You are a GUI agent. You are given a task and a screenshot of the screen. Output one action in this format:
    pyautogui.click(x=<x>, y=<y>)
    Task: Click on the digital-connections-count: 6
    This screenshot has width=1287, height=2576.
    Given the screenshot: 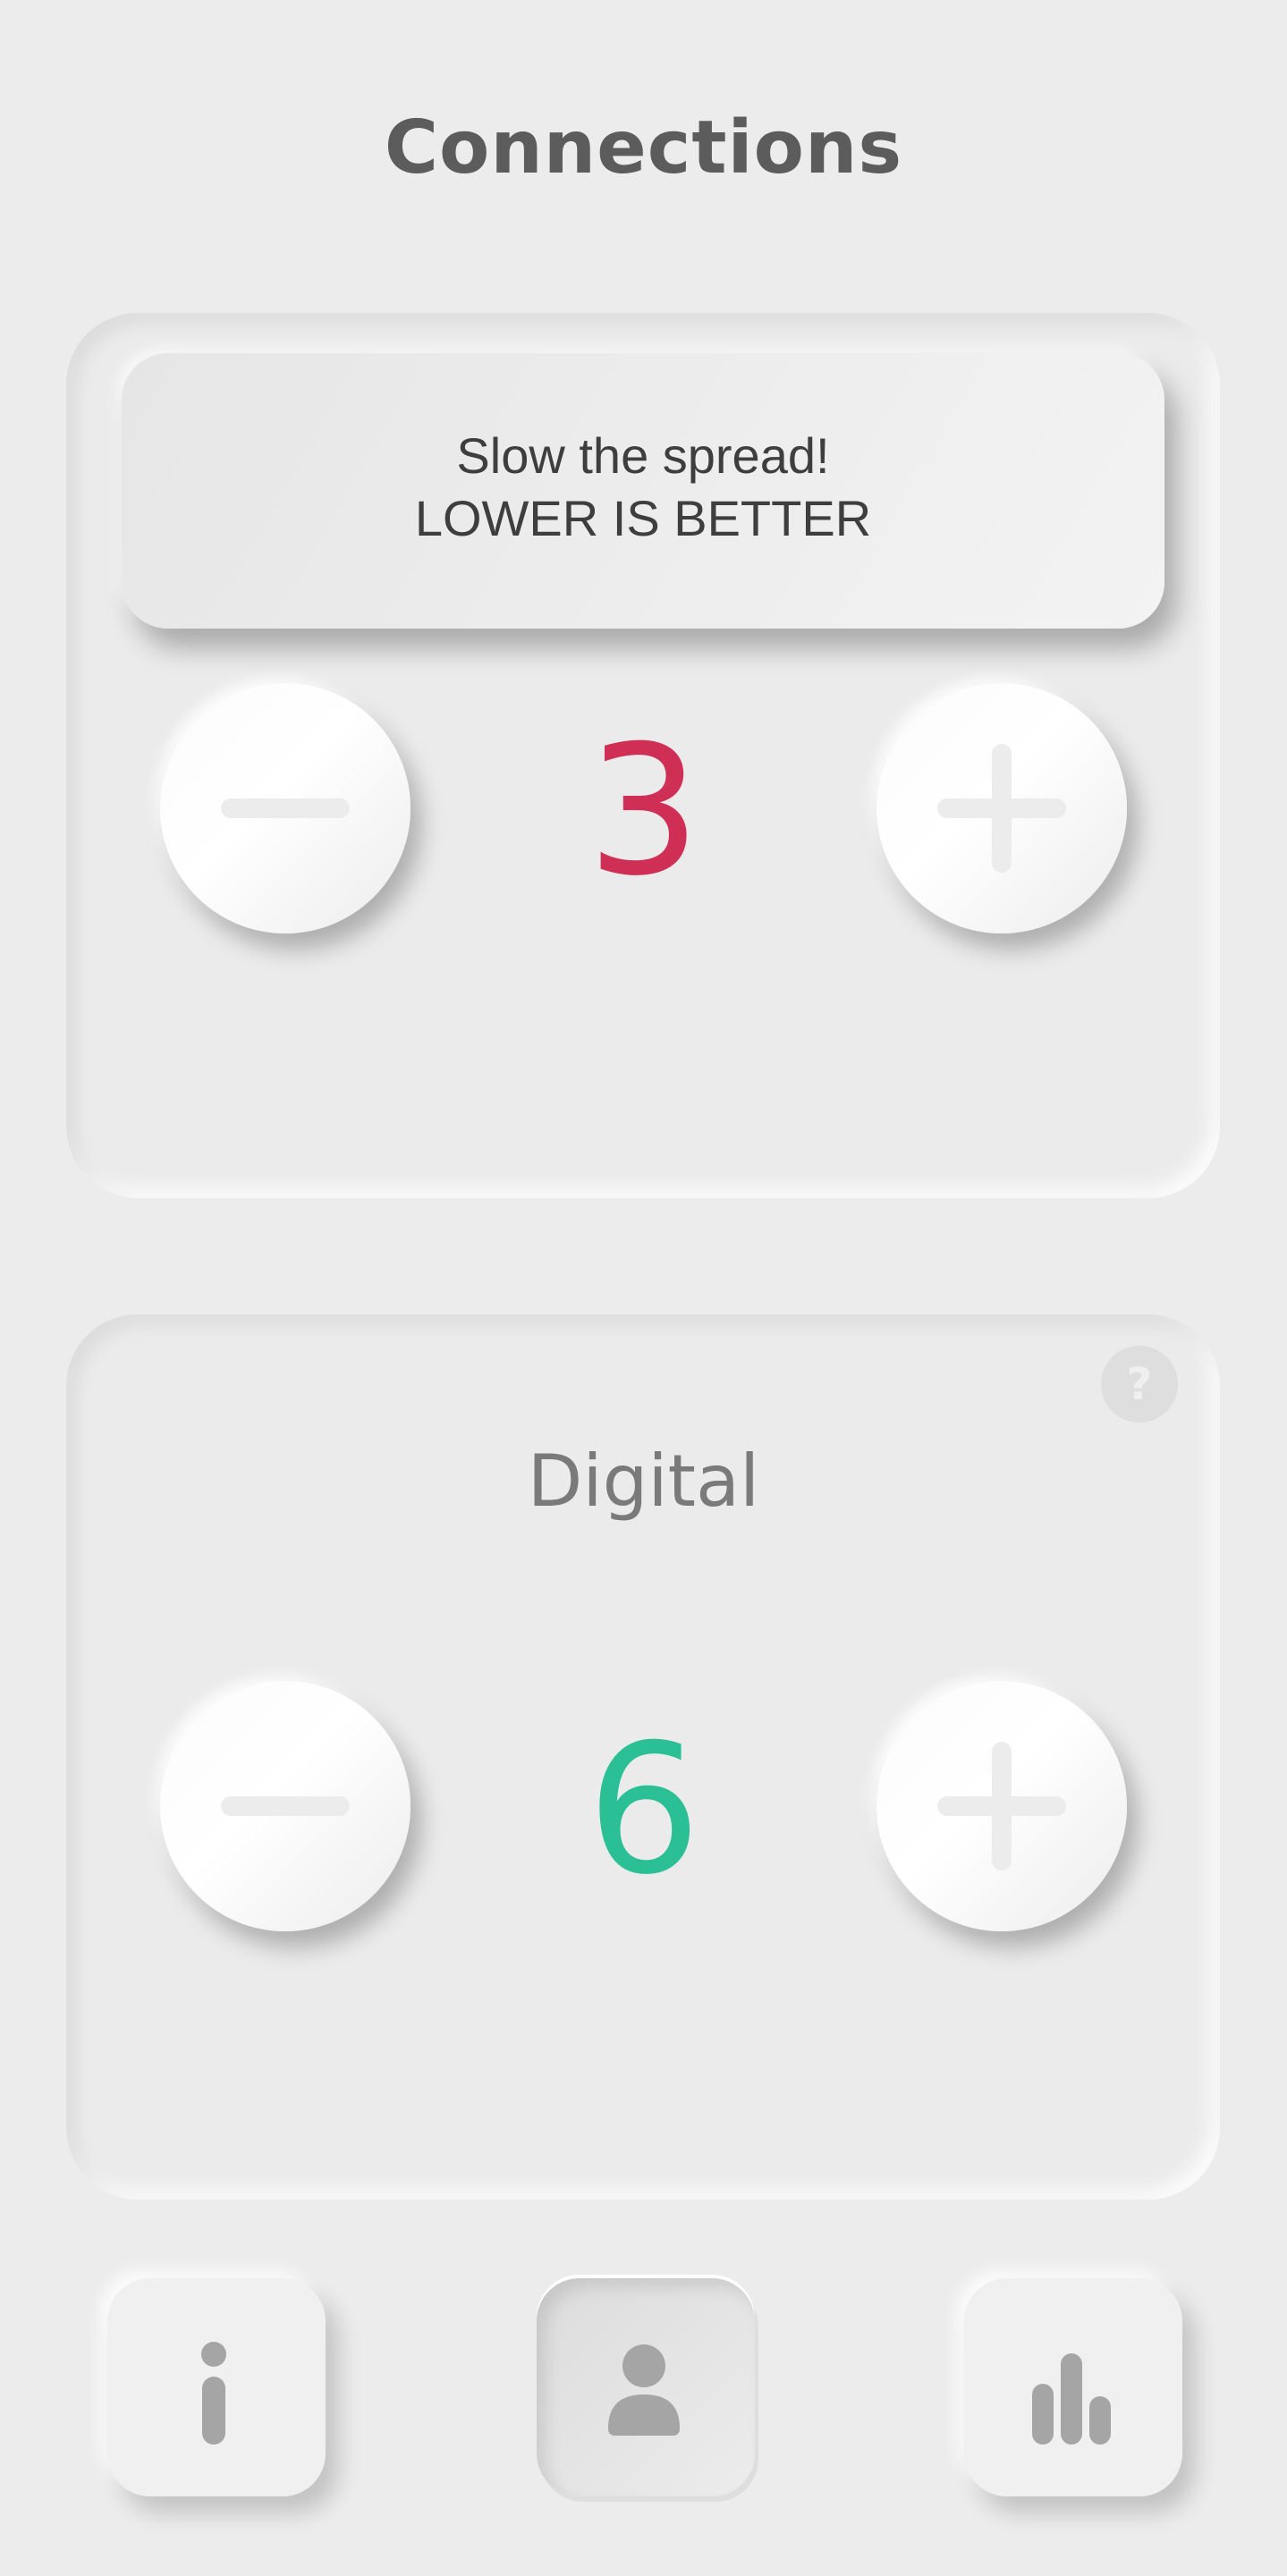 What is the action you would take?
    pyautogui.click(x=644, y=1810)
    